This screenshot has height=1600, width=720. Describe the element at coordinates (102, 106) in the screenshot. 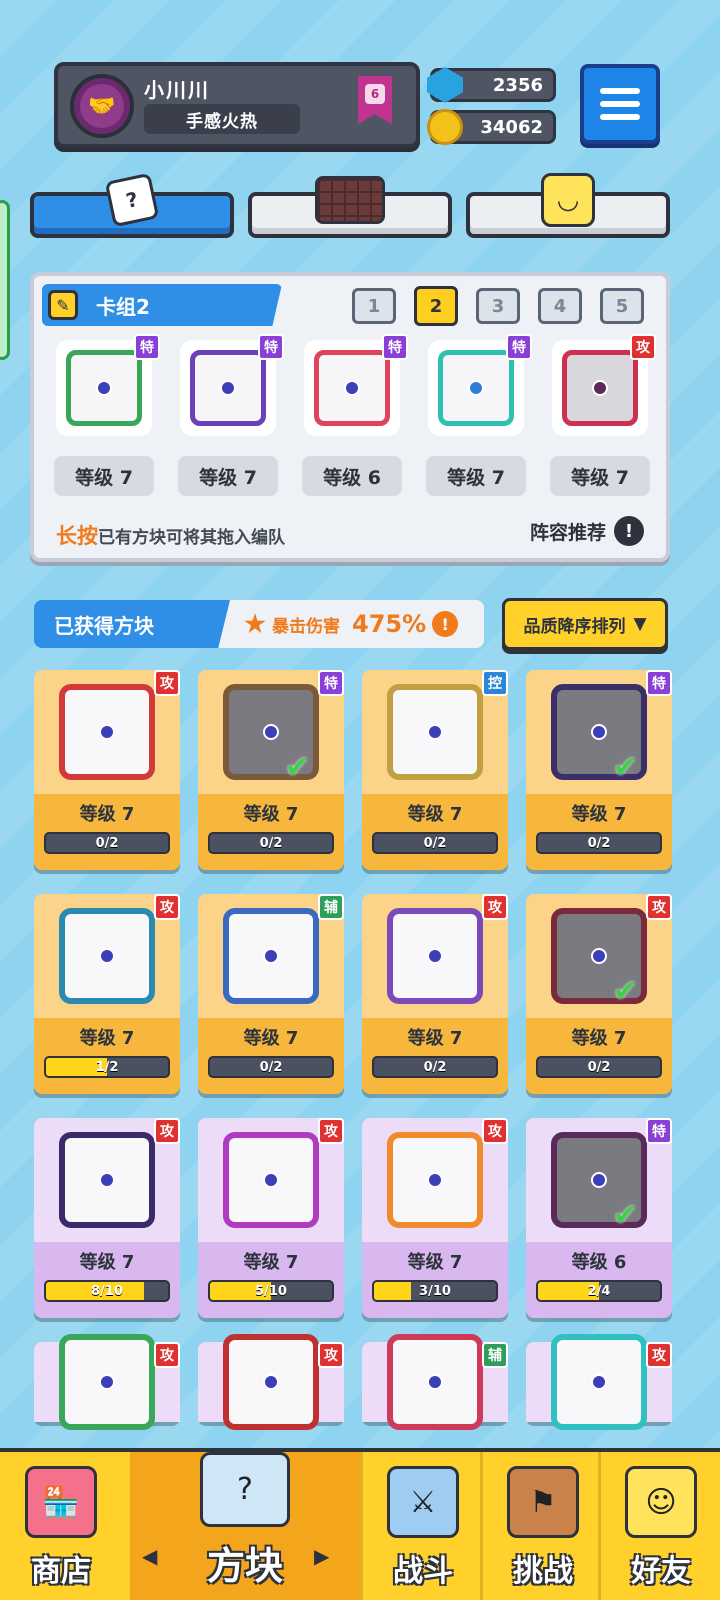

I see `avatar: 🤝` at that location.